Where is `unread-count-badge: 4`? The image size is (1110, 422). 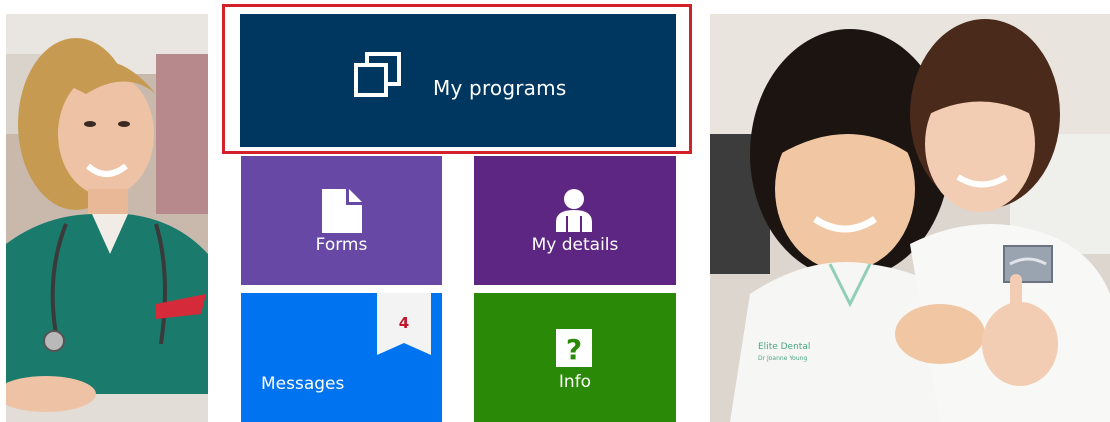 unread-count-badge: 4 is located at coordinates (404, 323).